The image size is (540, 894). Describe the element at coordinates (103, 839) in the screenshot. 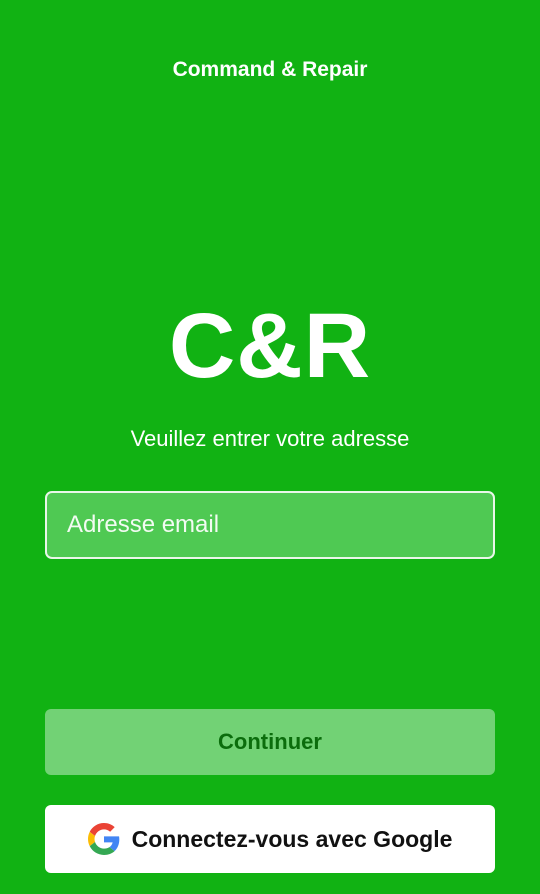

I see `google-icon` at that location.